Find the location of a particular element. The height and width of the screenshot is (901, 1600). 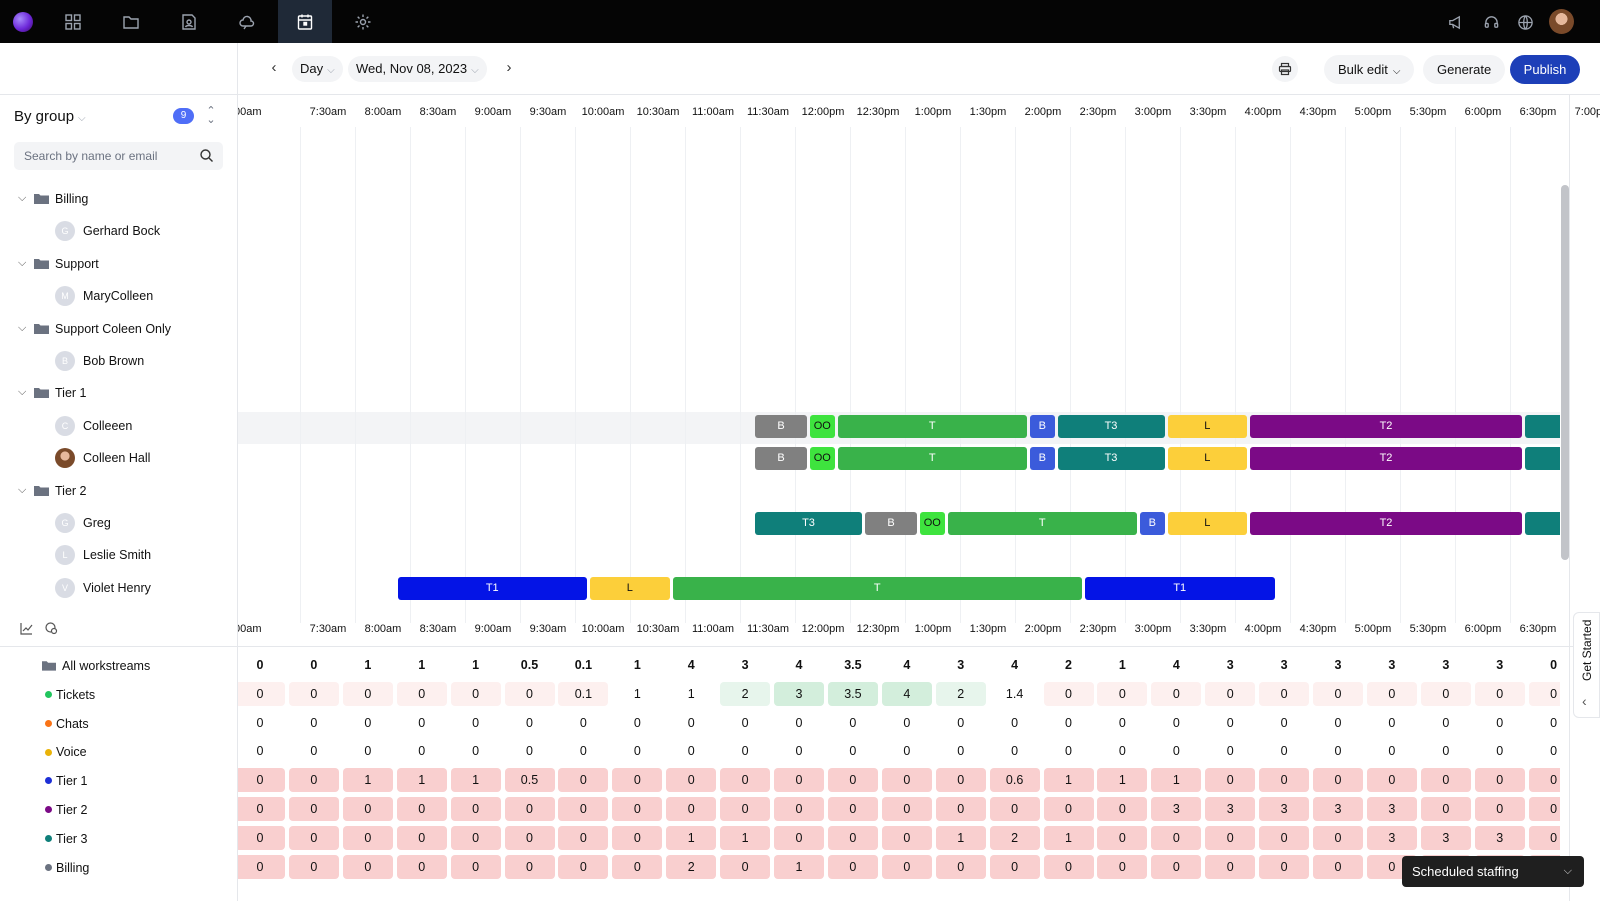

group-by-dropdown: By group ⌵ is located at coordinates (50, 116).